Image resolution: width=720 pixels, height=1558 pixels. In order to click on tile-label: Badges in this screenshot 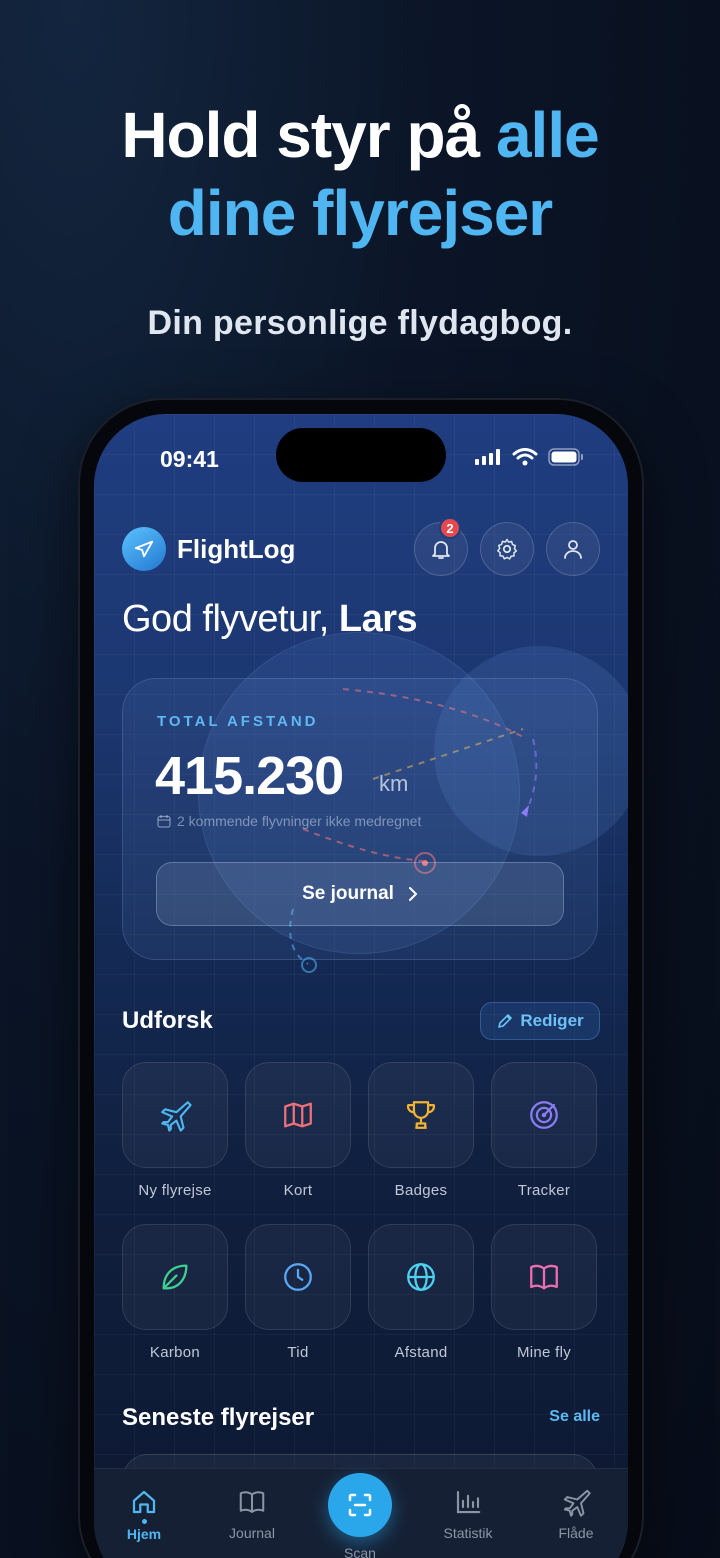, I will do `click(421, 1190)`.